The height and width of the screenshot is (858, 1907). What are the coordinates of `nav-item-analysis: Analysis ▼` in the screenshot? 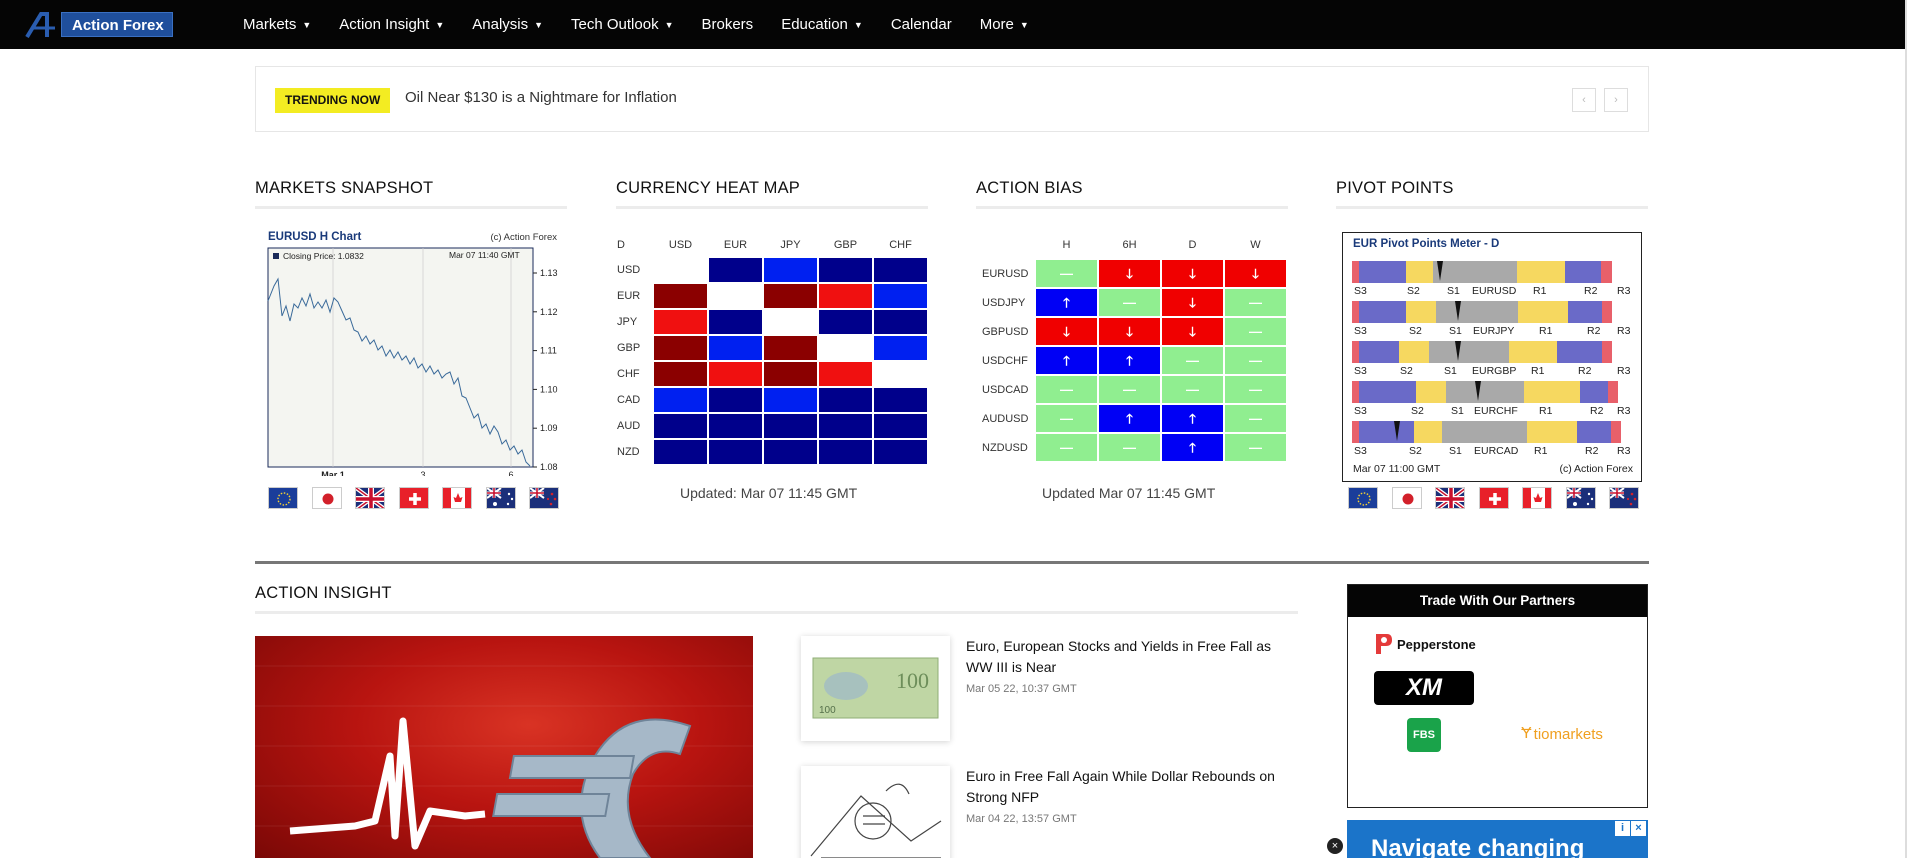 It's located at (507, 24).